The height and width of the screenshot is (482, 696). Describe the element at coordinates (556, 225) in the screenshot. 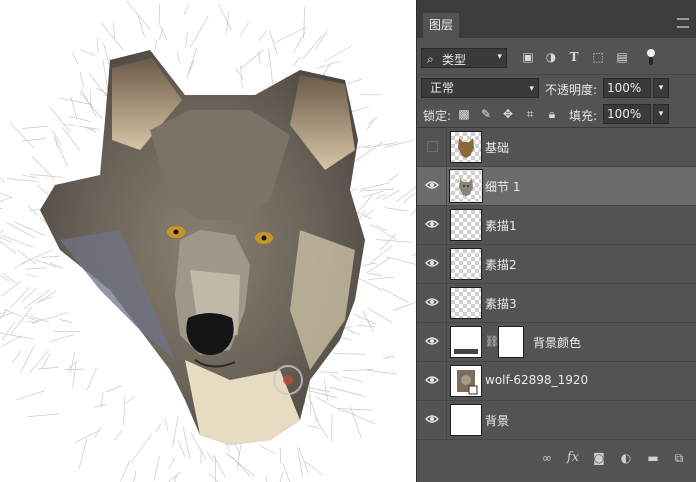

I see `layer-row: 素描1` at that location.